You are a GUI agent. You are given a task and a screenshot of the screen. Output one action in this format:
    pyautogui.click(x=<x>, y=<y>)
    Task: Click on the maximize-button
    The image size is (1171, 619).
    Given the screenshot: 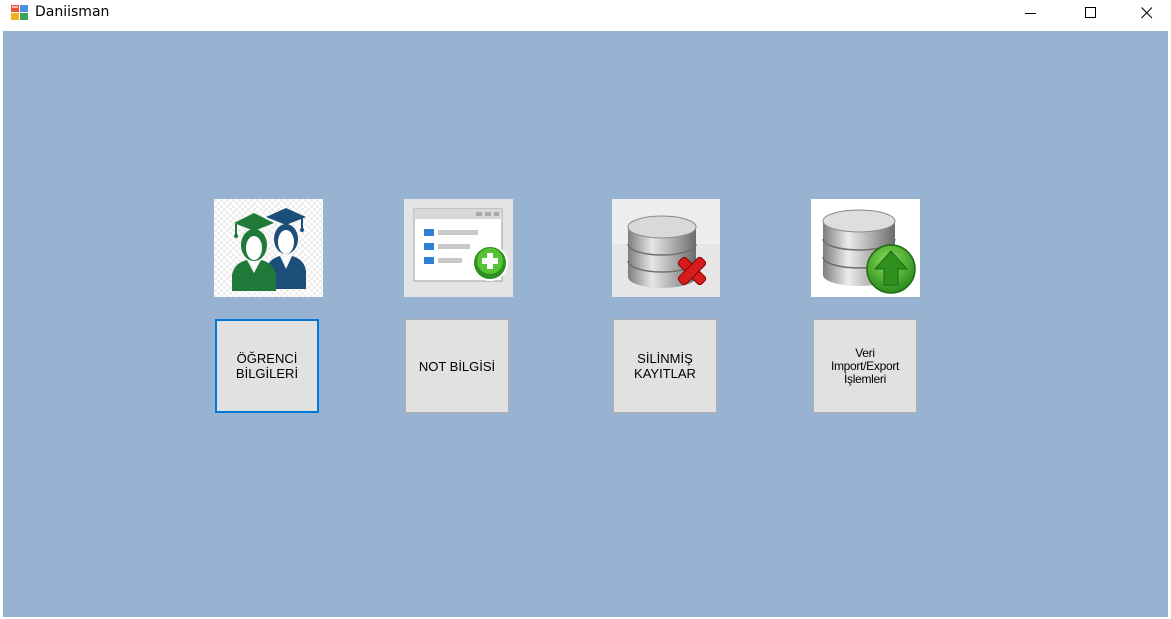 What is the action you would take?
    pyautogui.click(x=1091, y=13)
    